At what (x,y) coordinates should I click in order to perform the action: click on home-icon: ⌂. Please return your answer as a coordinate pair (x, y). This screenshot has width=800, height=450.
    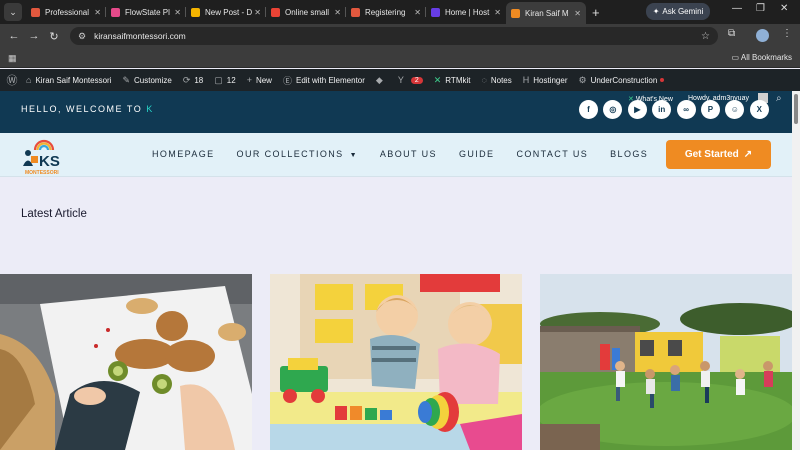
    Looking at the image, I should click on (29, 80).